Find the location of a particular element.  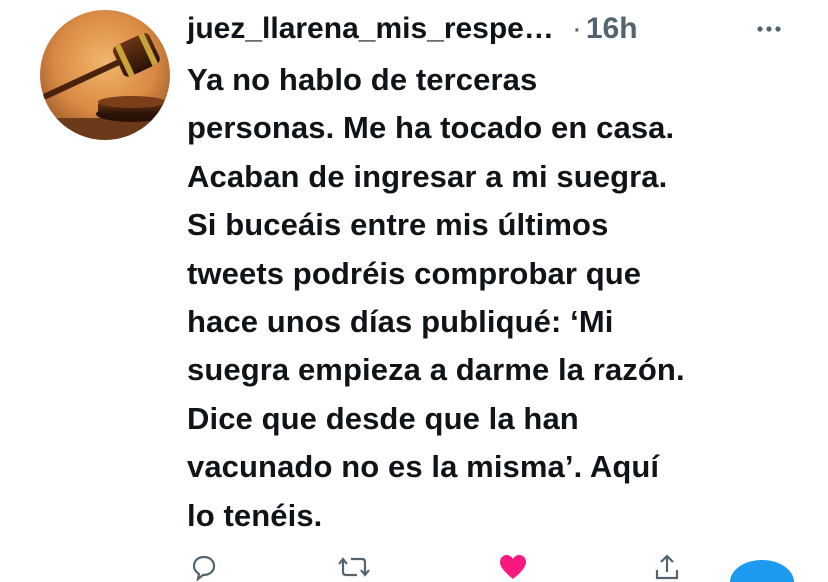

share-icon is located at coordinates (667, 567).